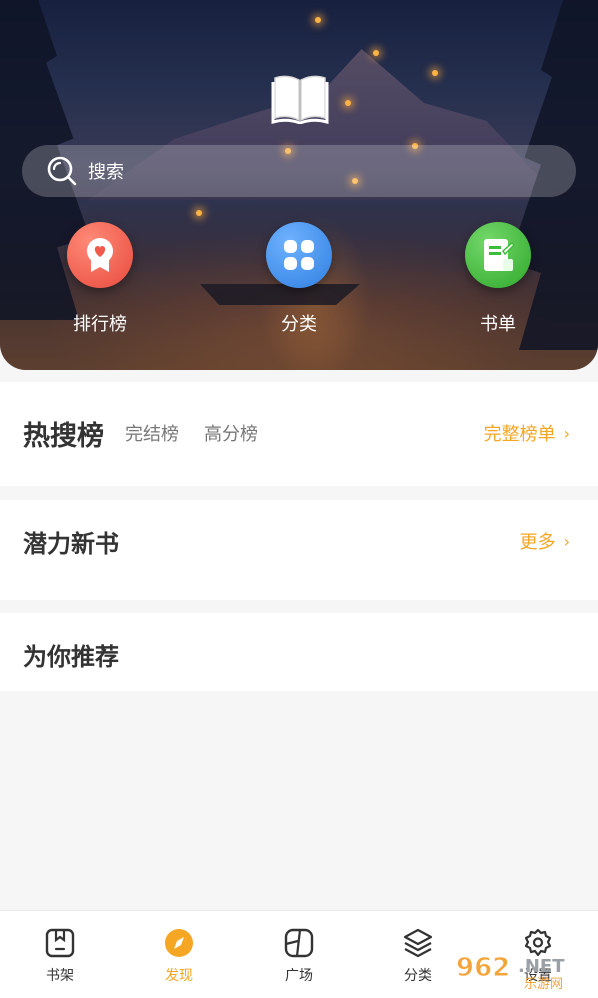 This screenshot has width=598, height=998. What do you see at coordinates (152, 433) in the screenshot?
I see `tab-completed: 完结榜` at bounding box center [152, 433].